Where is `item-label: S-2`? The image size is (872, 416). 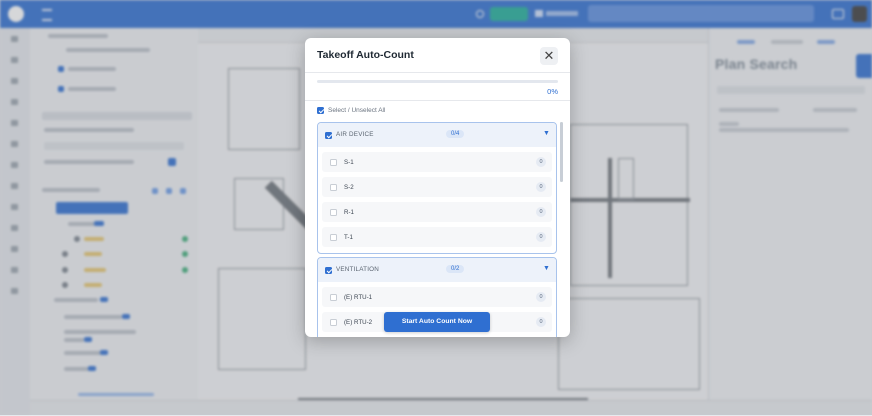
item-label: S-2 is located at coordinates (349, 187).